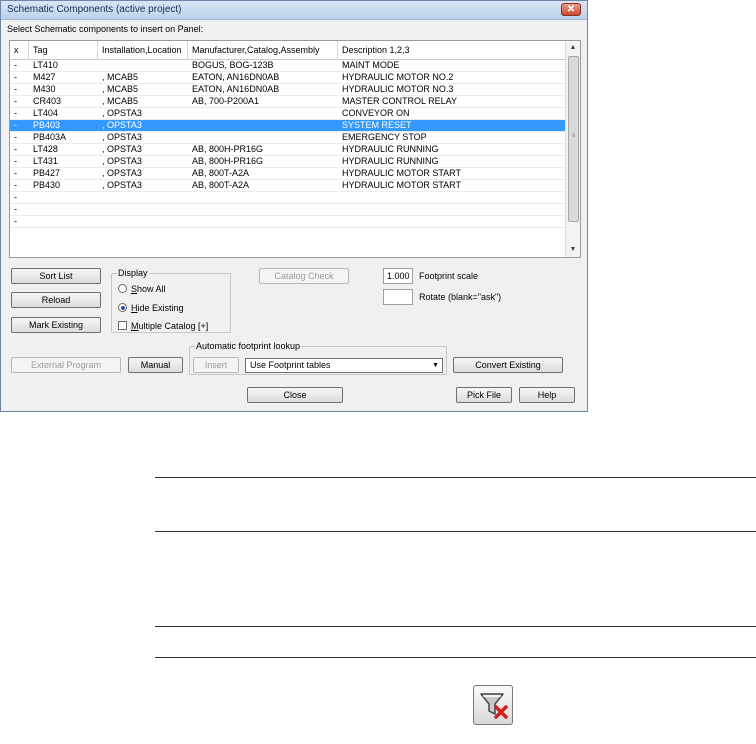 The image size is (756, 744). What do you see at coordinates (236, 77) in the screenshot?
I see `cell-manufacturer: EATON, AN16DN0AB` at bounding box center [236, 77].